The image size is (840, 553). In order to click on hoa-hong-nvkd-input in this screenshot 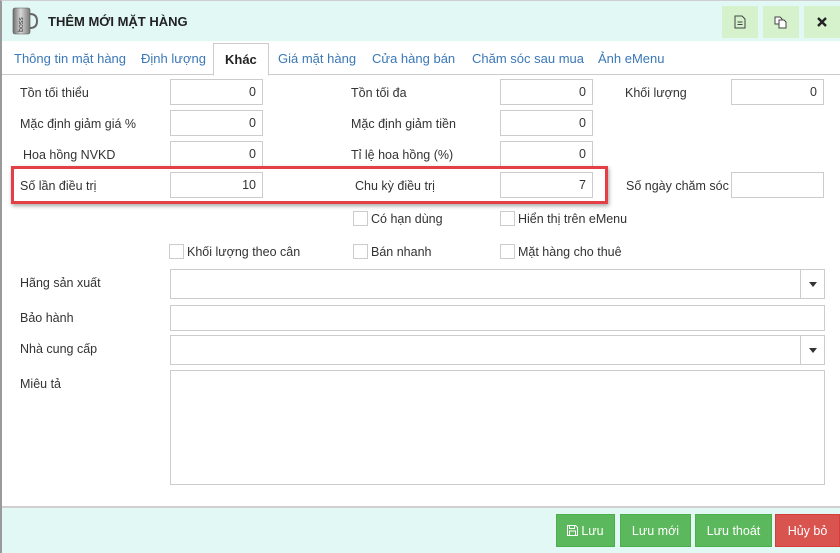, I will do `click(216, 154)`.